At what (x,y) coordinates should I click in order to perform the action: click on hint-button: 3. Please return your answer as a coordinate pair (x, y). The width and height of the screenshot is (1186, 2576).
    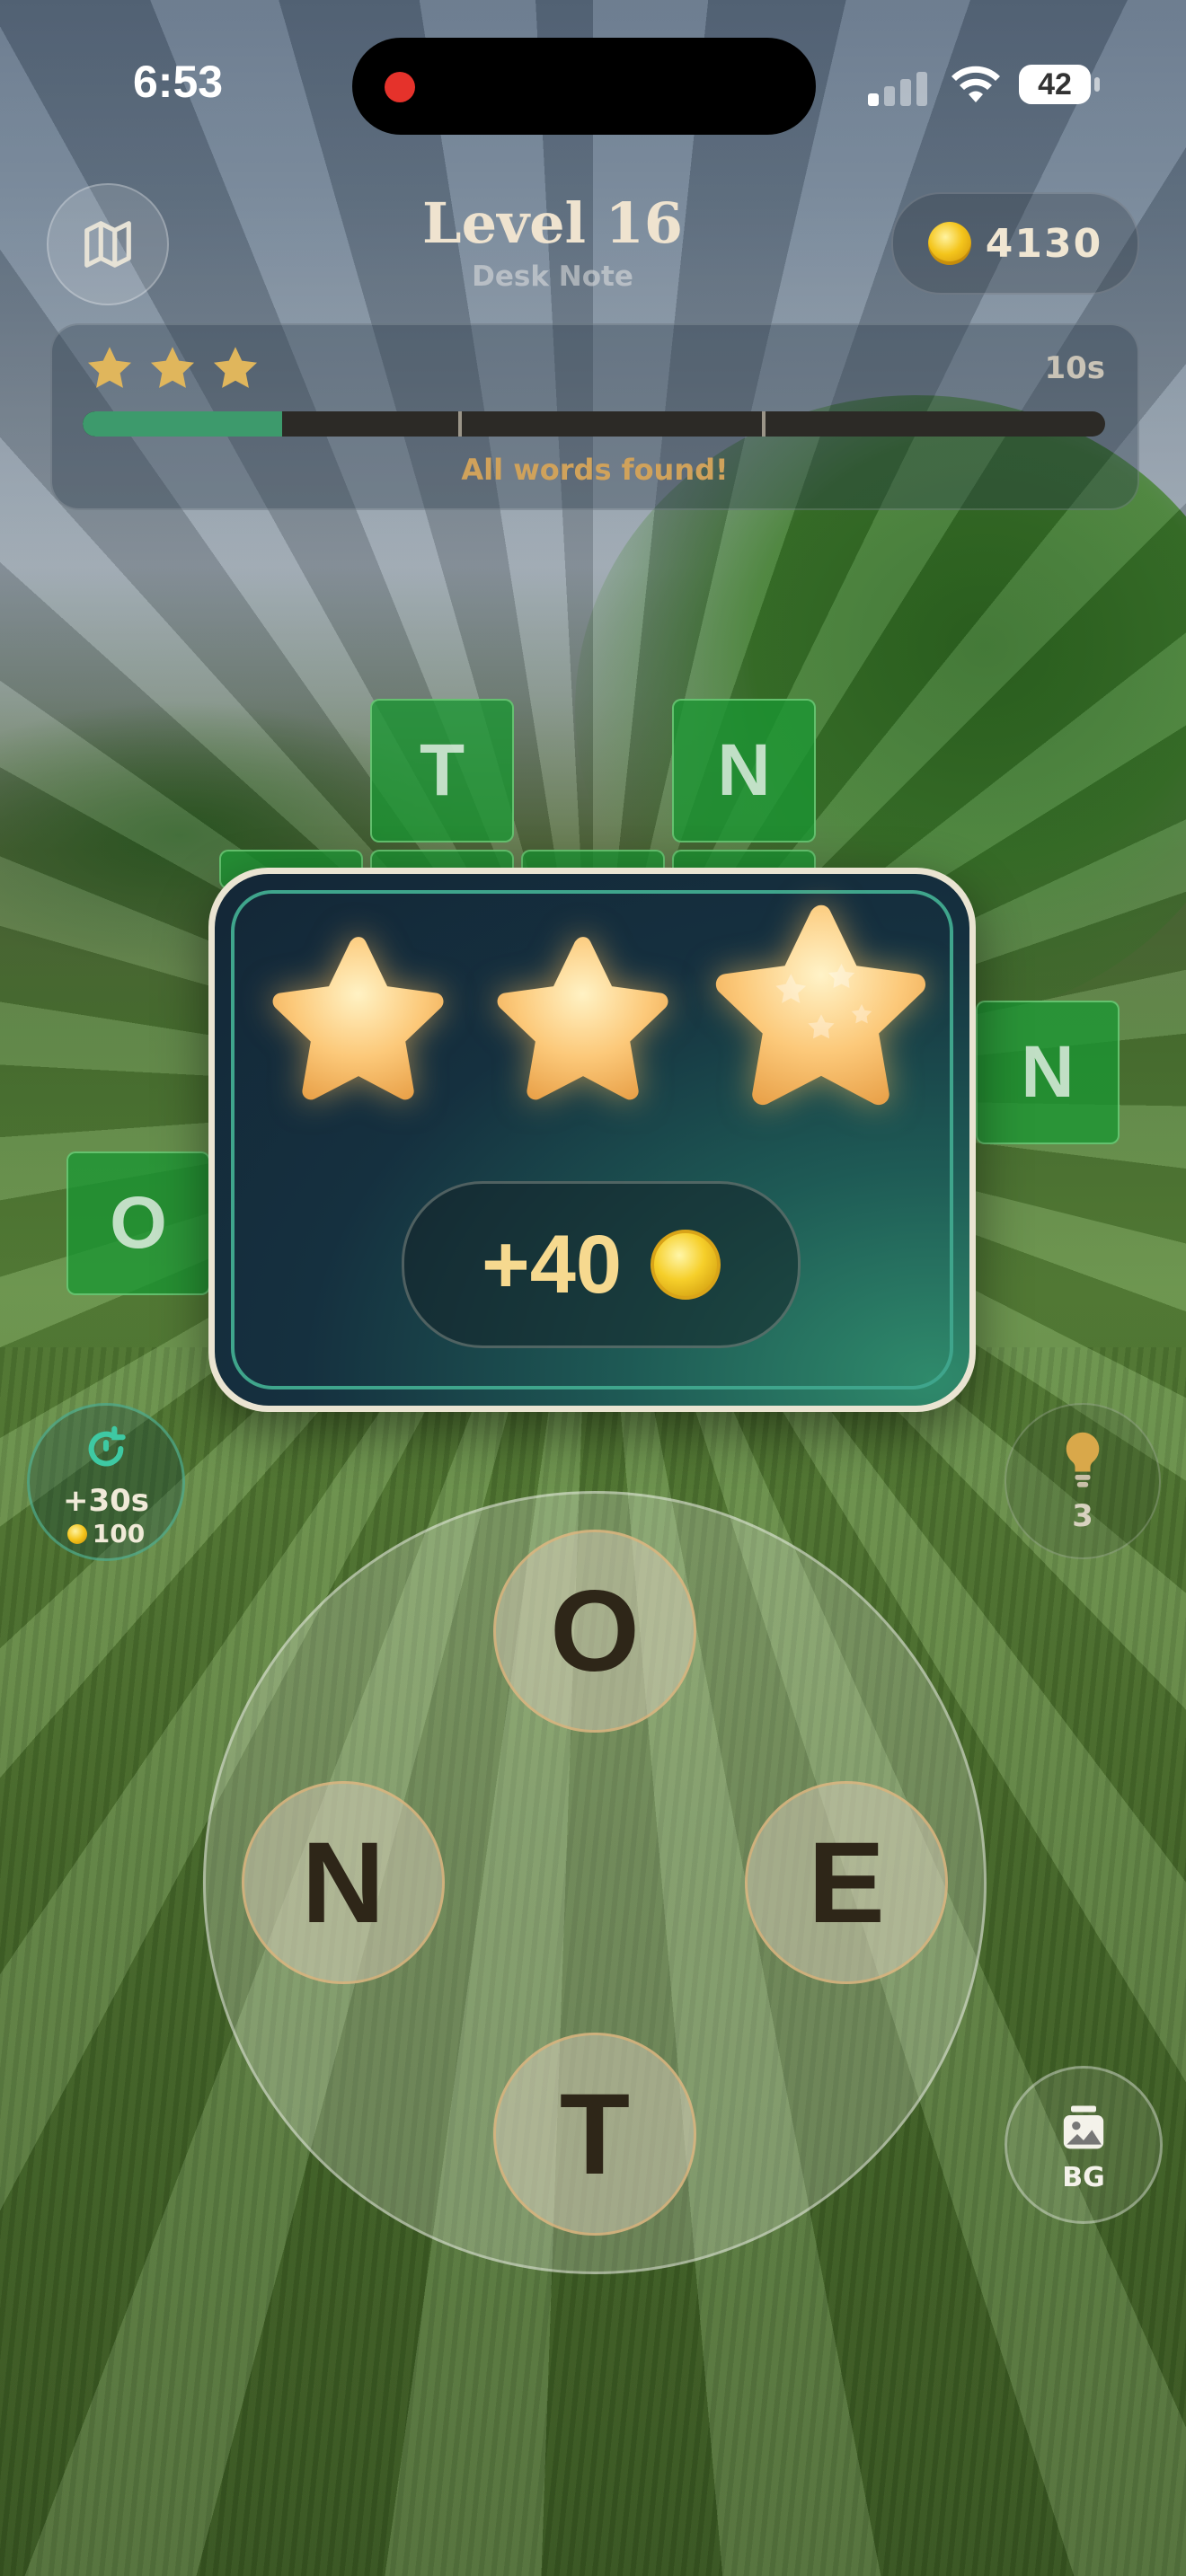
    Looking at the image, I should click on (1083, 1481).